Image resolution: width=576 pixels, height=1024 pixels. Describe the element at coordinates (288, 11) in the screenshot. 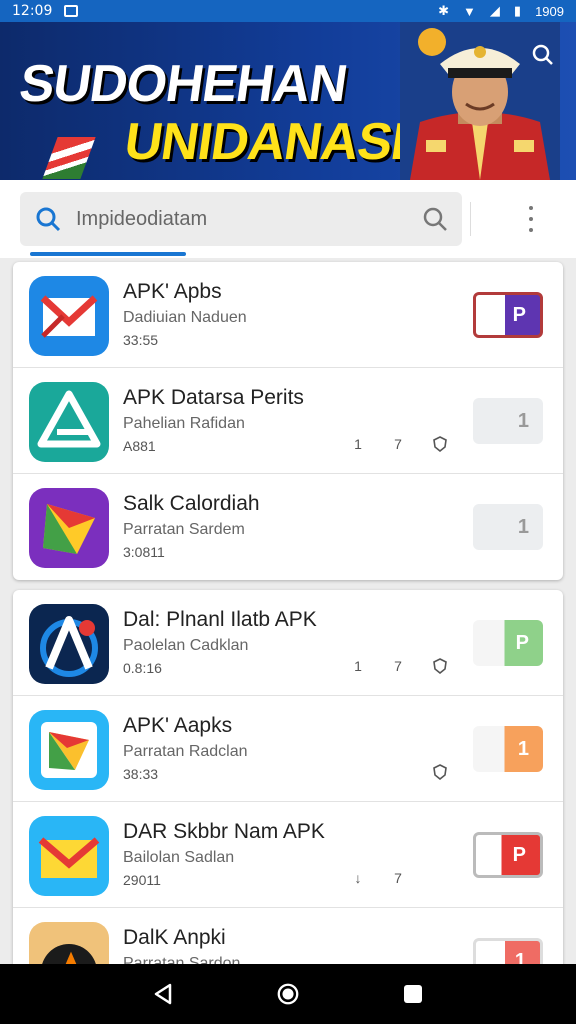

I see `status-bar: 12:09 ✱ ▼ ◢ ▮ 1909` at that location.